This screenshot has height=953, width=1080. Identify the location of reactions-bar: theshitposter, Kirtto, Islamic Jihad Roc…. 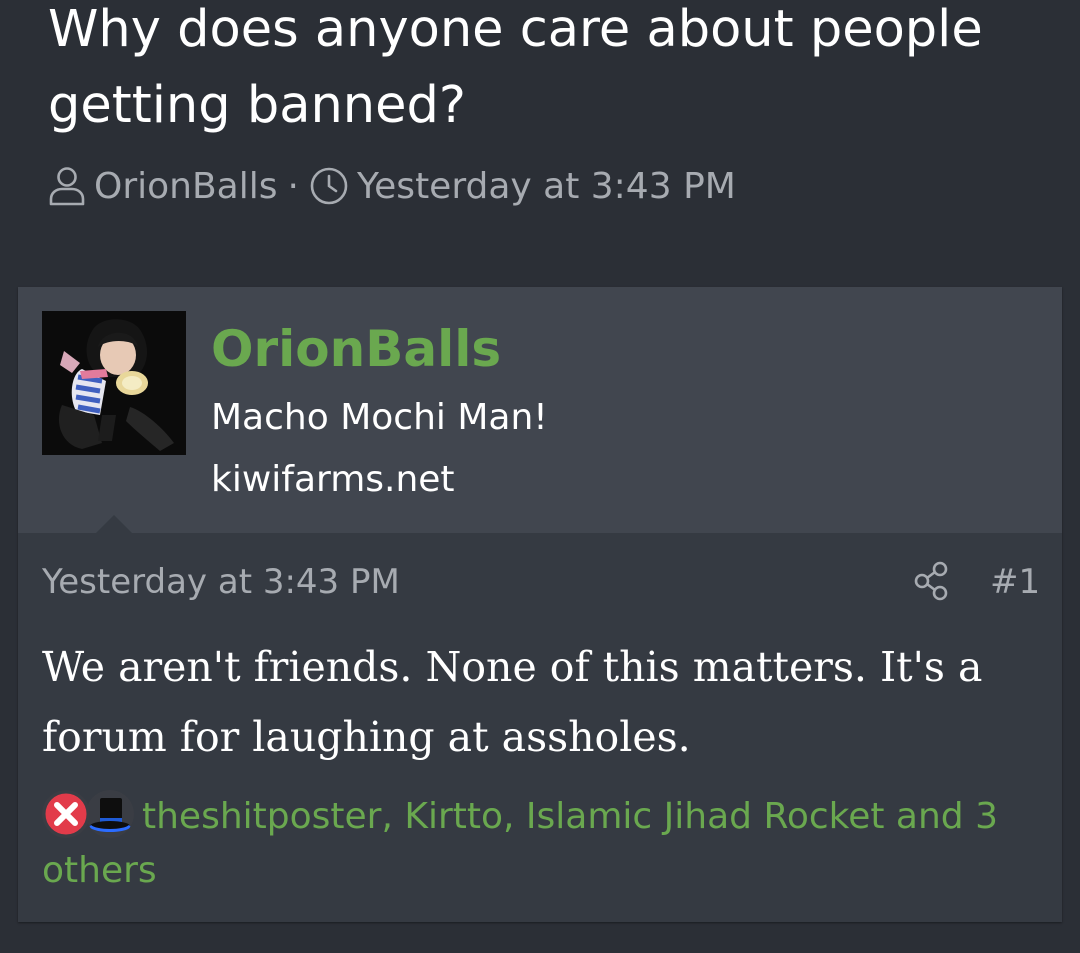
(537, 844).